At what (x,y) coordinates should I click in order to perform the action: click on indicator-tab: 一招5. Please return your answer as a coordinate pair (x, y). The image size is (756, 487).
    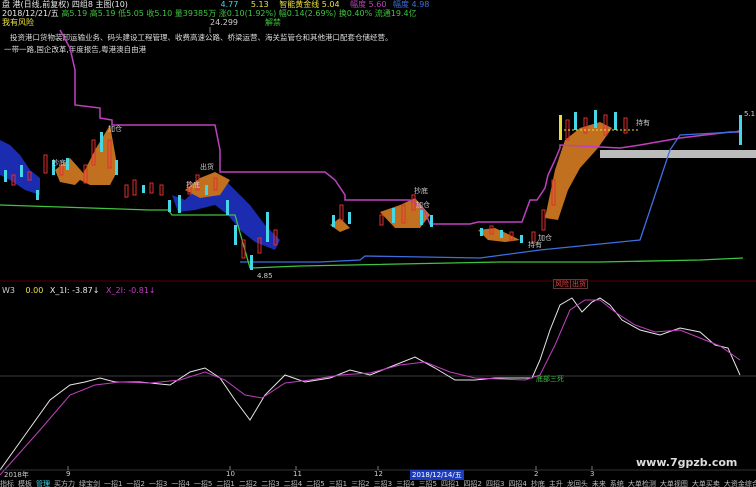
    Looking at the image, I should click on (203, 483).